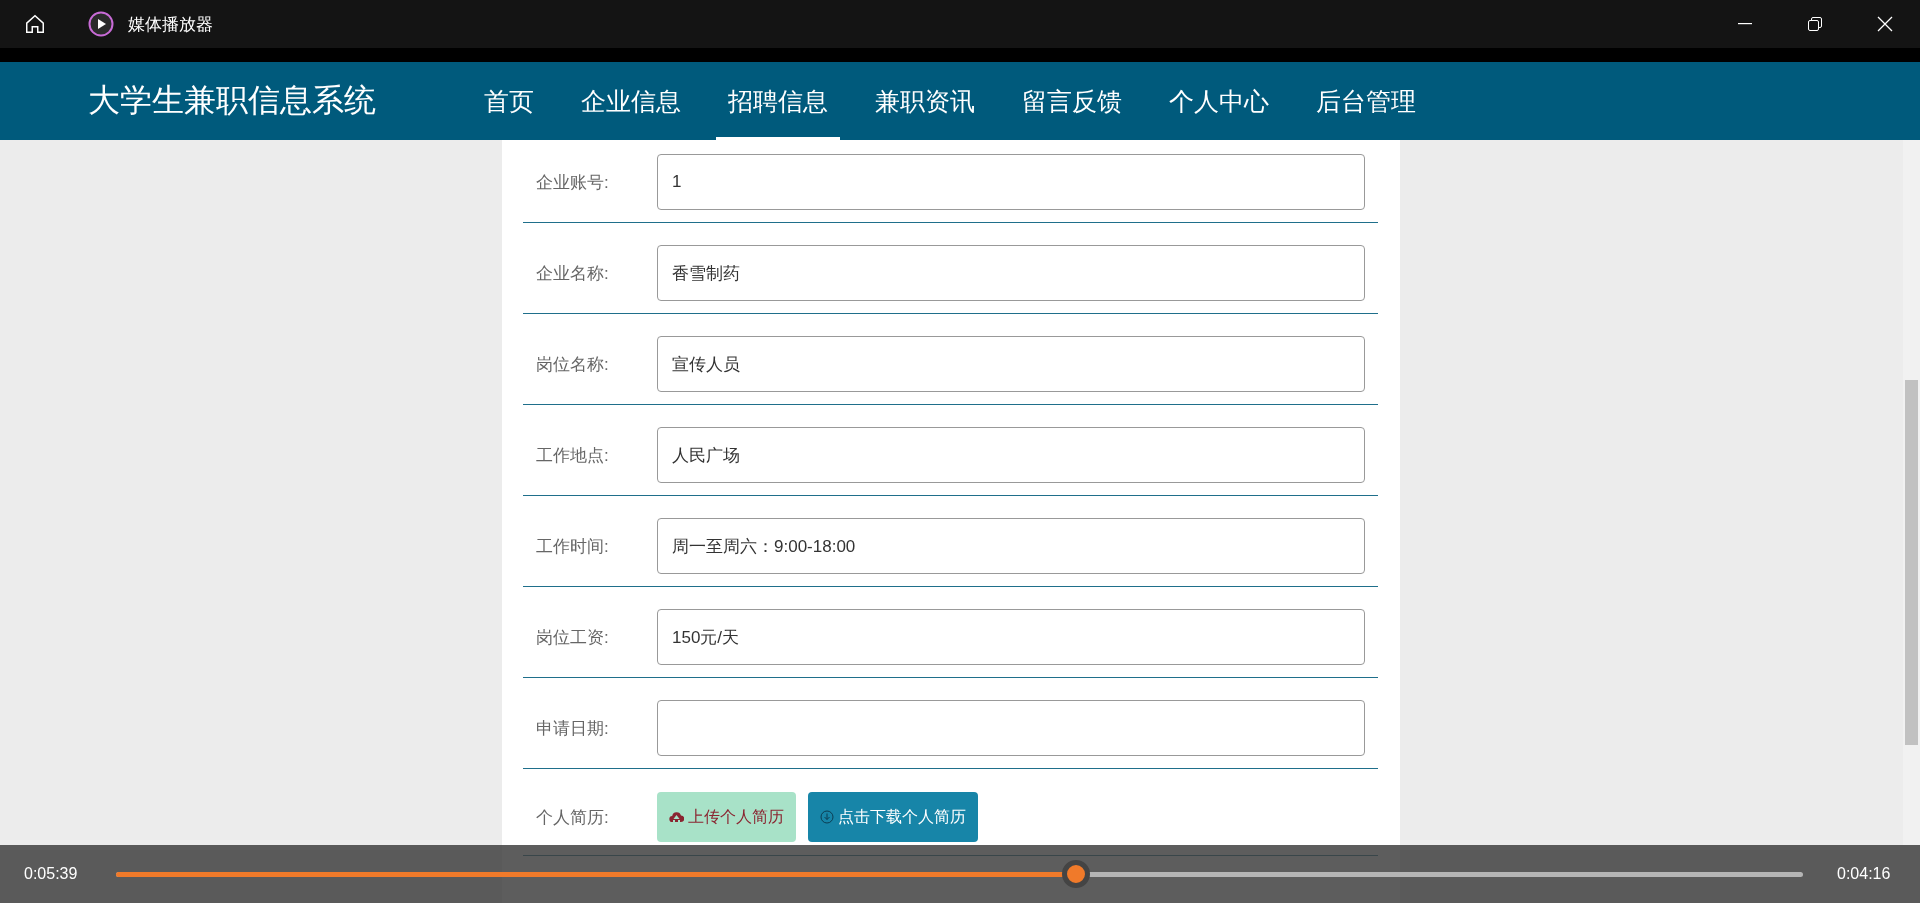 The image size is (1920, 903). Describe the element at coordinates (1075, 874) in the screenshot. I see `progress-handle` at that location.